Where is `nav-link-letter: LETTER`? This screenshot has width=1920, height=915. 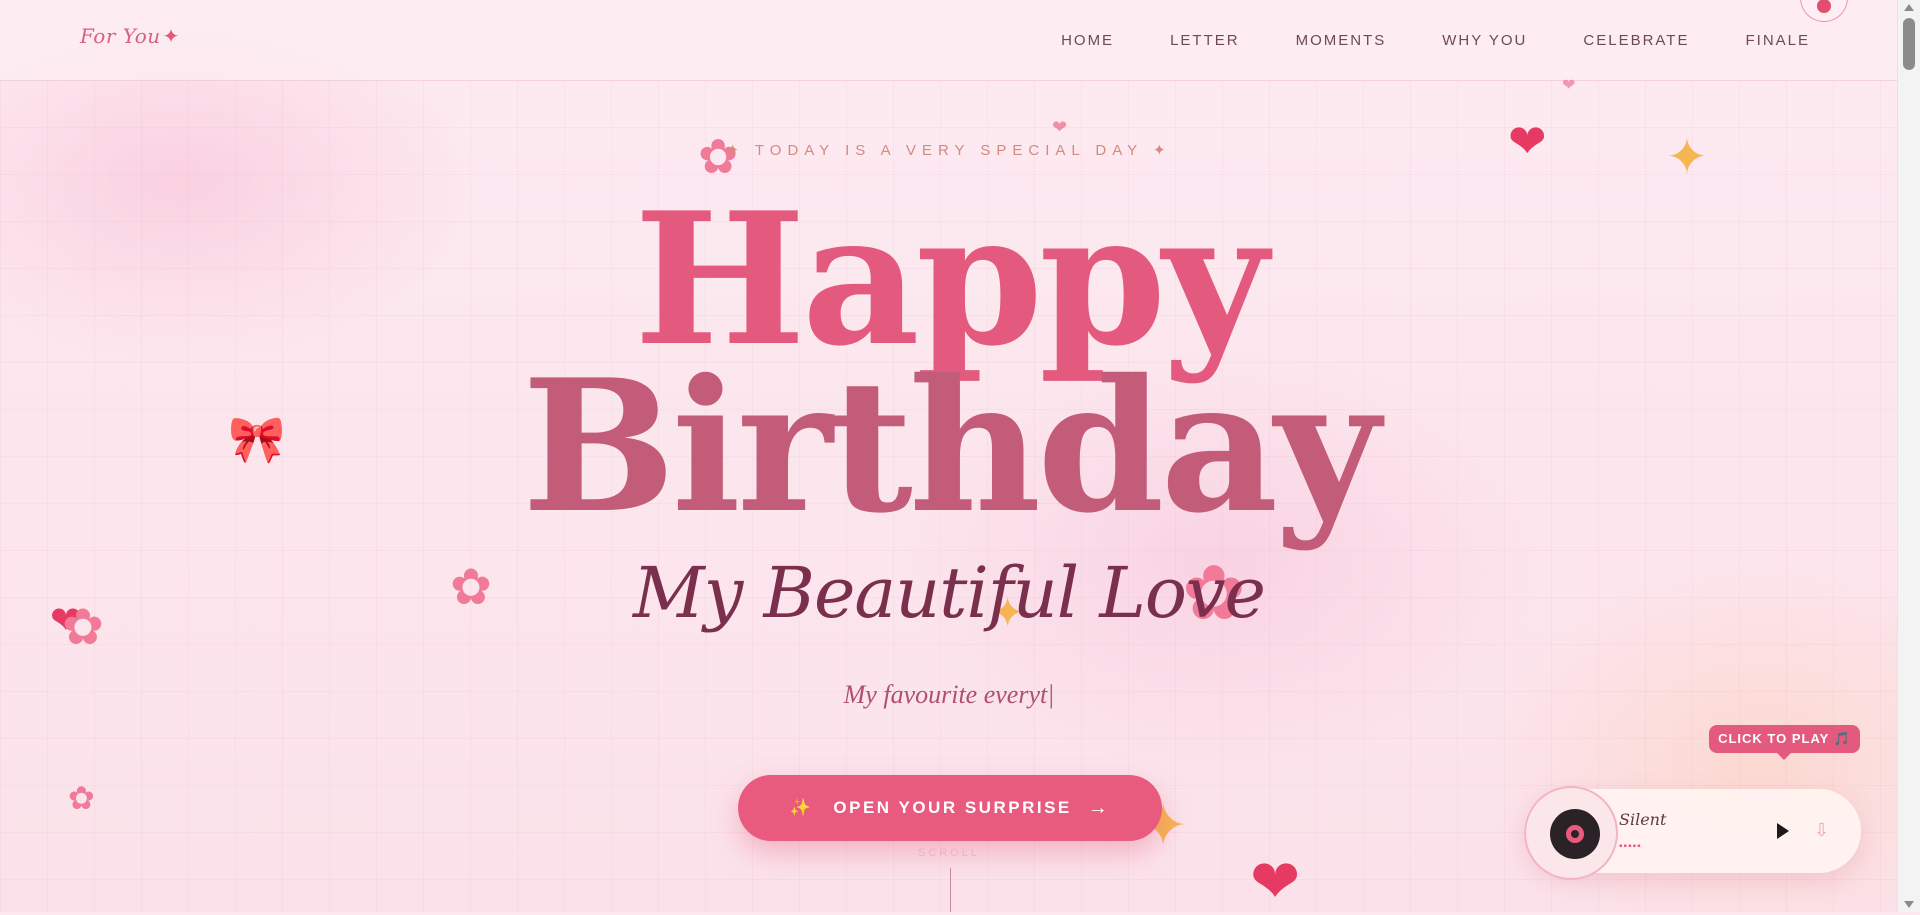
nav-link-letter: LETTER is located at coordinates (1205, 40).